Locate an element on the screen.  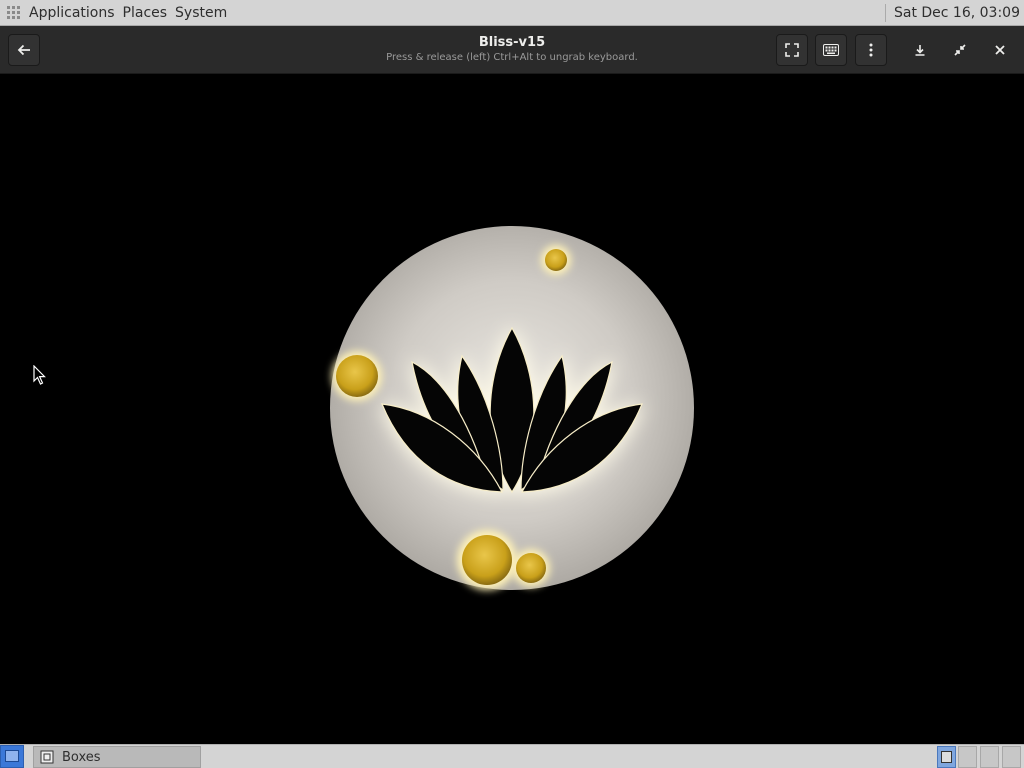
close-icon is located at coordinates (1000, 50).